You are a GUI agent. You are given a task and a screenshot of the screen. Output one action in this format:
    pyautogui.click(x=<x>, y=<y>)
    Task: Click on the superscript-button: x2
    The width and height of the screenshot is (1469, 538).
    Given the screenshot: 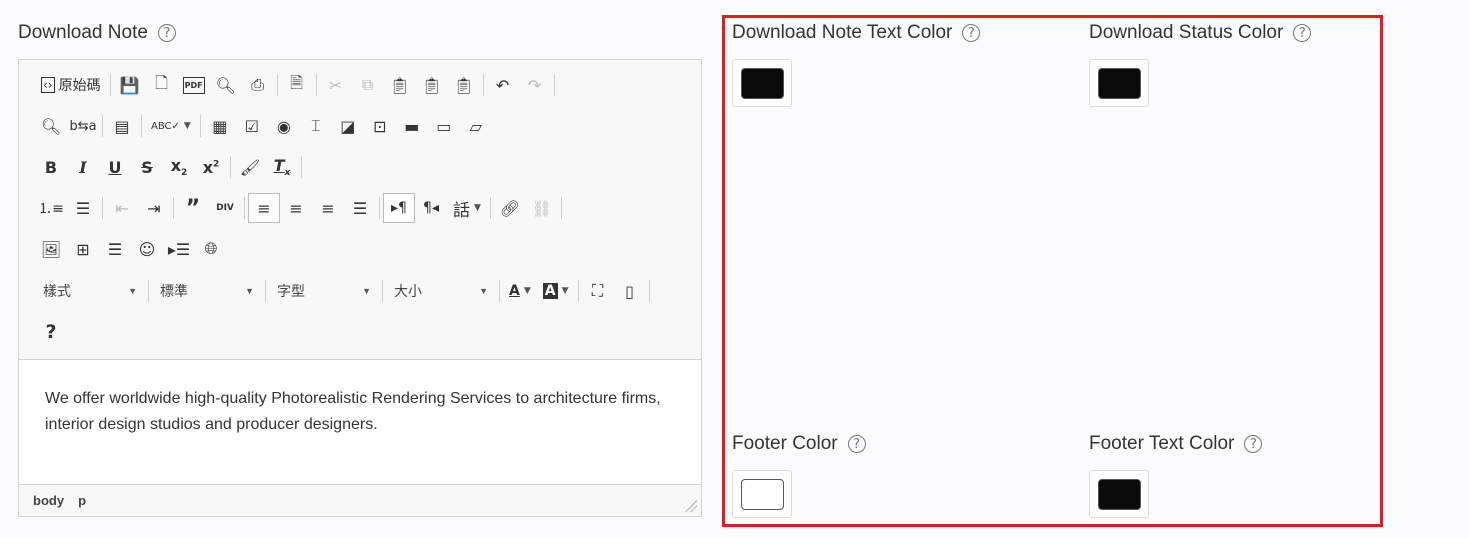 What is the action you would take?
    pyautogui.click(x=211, y=167)
    